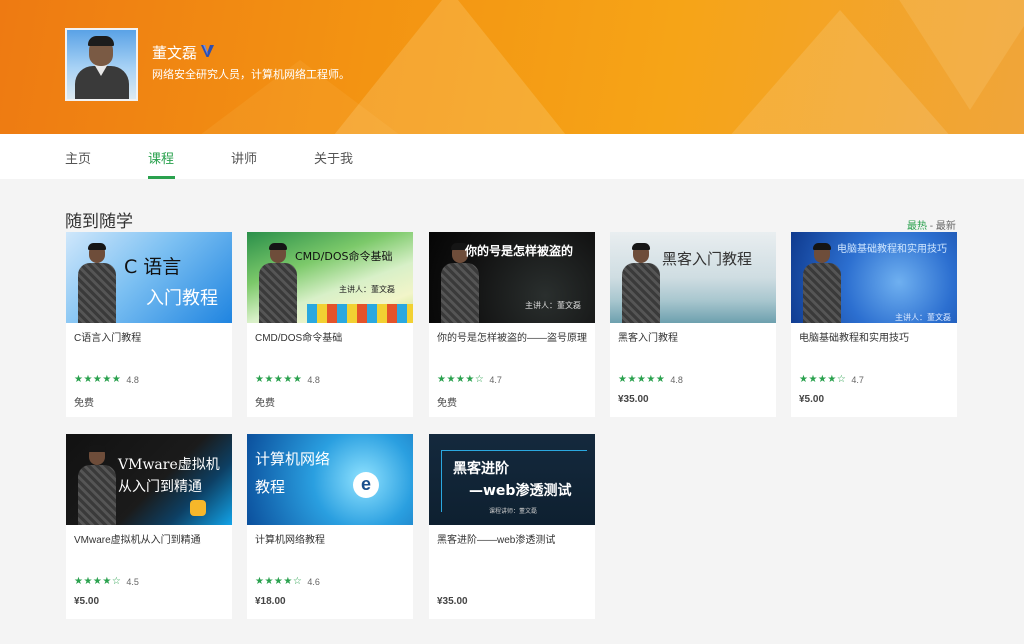 The height and width of the screenshot is (644, 1024). Describe the element at coordinates (481, 469) in the screenshot. I see `thumbnail-text: 黑客进阶` at that location.